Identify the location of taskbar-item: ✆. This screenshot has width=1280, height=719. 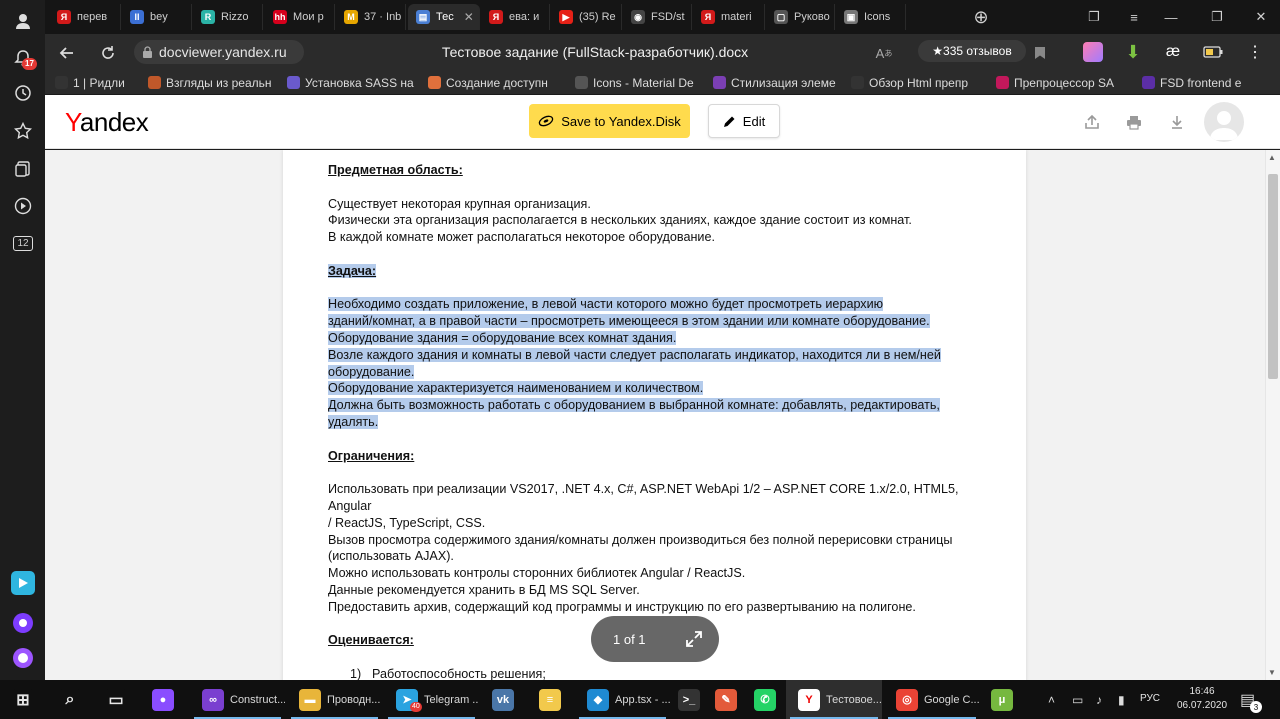
(765, 699).